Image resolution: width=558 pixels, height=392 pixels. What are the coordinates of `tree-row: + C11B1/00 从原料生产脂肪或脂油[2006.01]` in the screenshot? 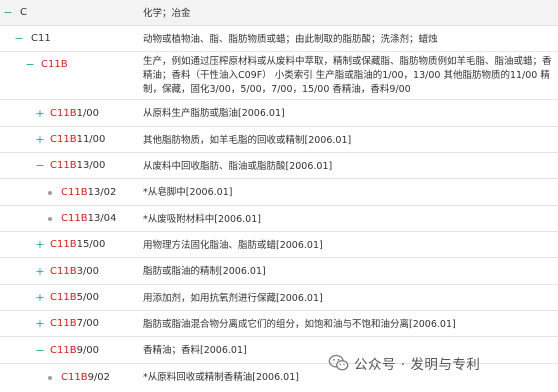 It's located at (279, 113).